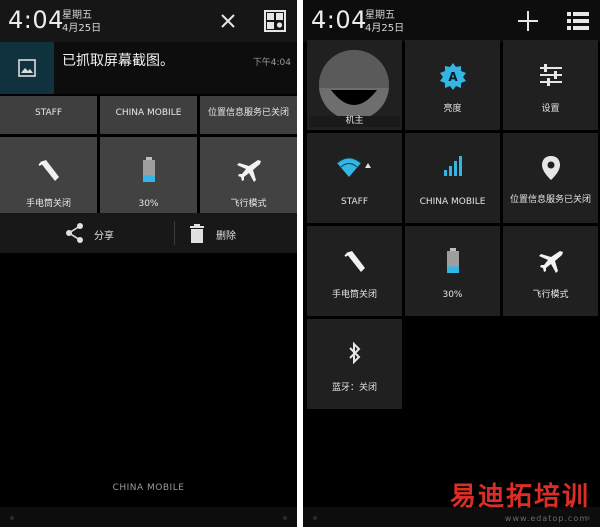 The image size is (600, 527). I want to click on carrier-label: CHINA MOBILE, so click(148, 488).